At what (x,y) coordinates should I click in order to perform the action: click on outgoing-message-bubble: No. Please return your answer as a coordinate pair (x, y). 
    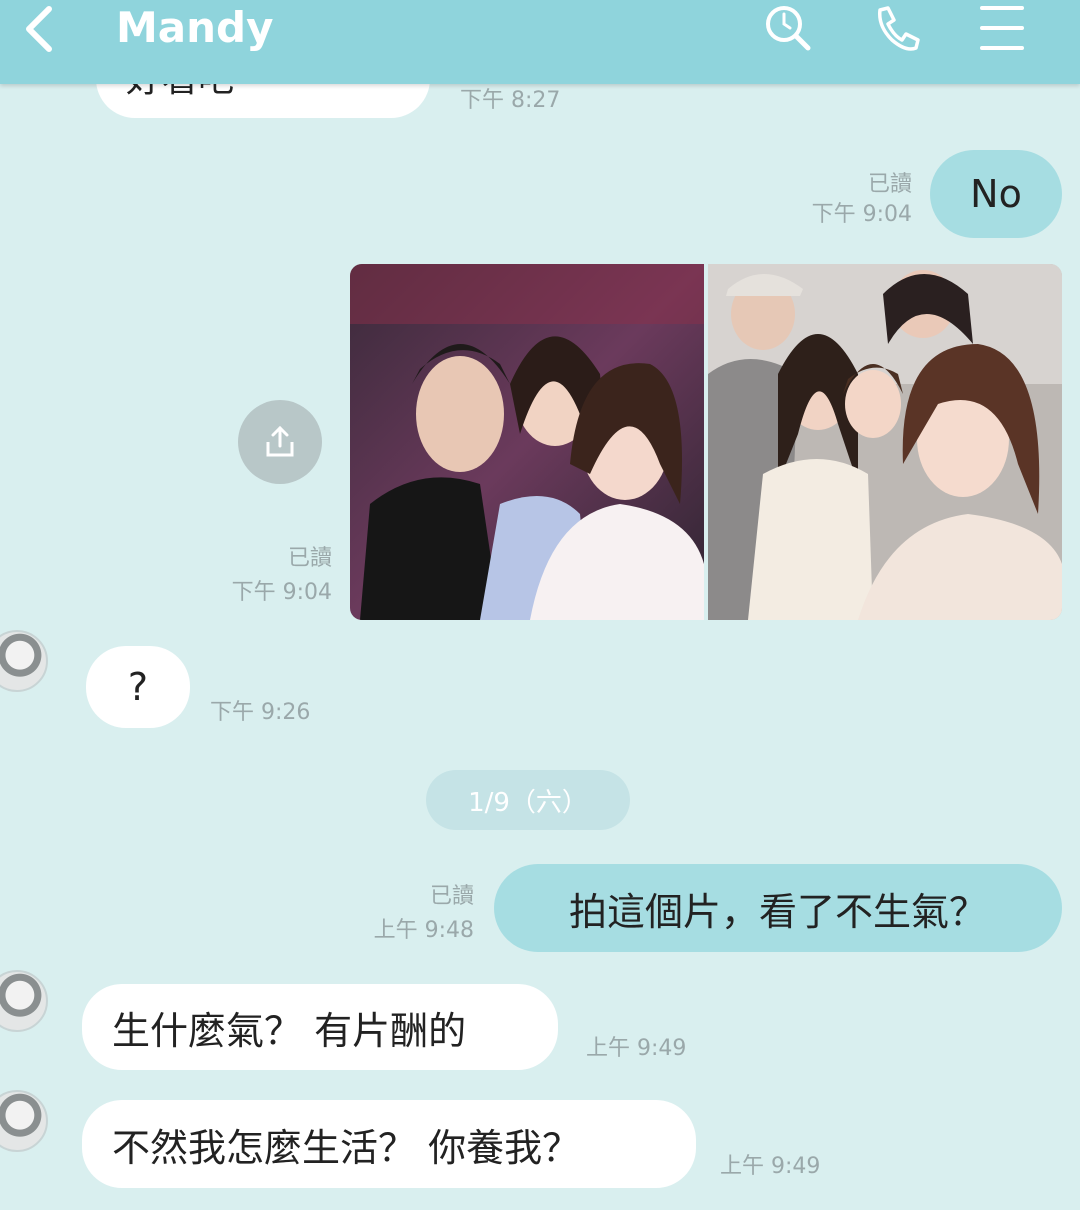
    Looking at the image, I should click on (996, 194).